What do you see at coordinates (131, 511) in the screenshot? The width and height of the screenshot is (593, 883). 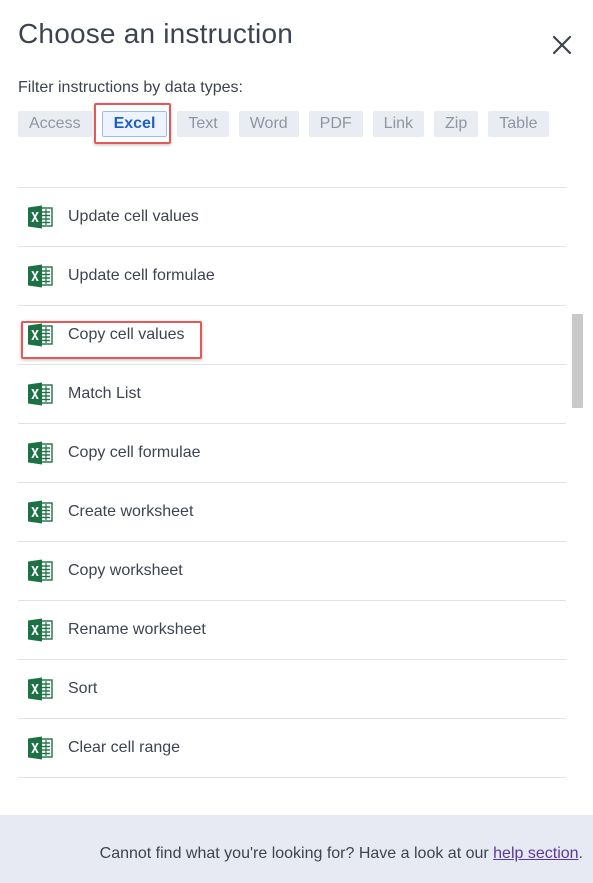 I see `instruction-label: Create worksheet` at bounding box center [131, 511].